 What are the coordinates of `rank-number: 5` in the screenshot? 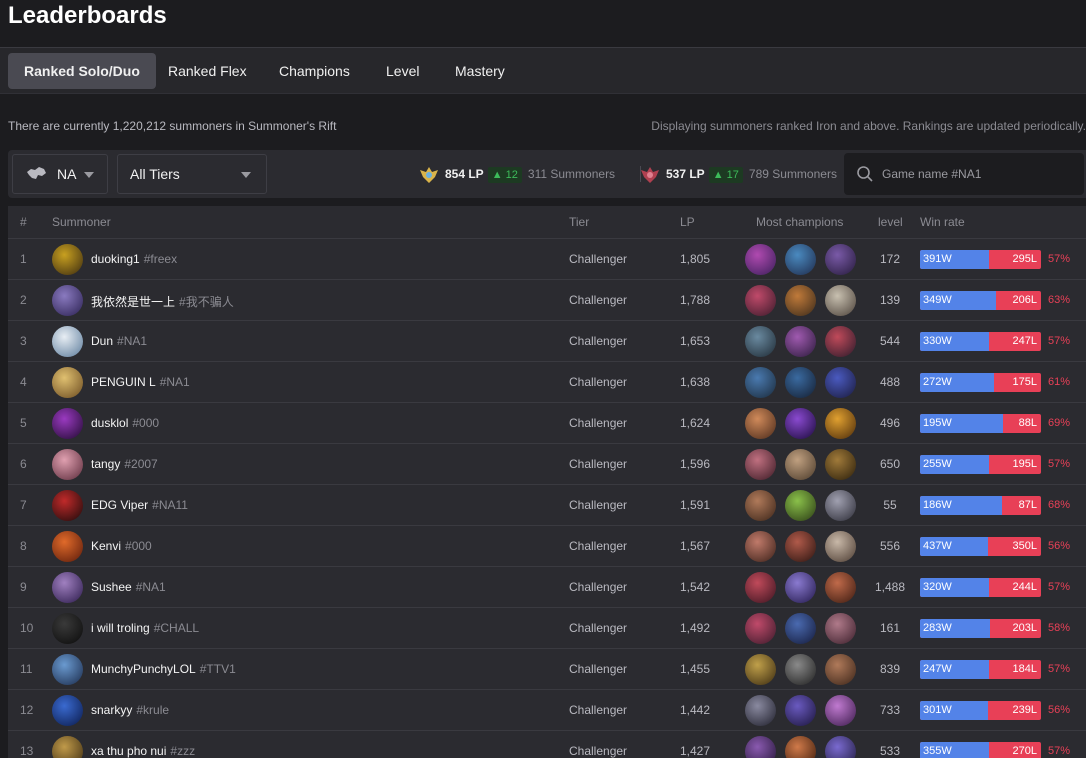 It's located at (23, 423).